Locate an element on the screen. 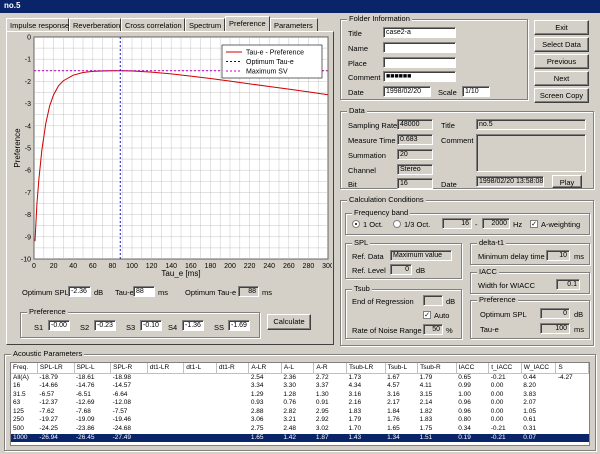  iacc-group-label: IACC is located at coordinates (488, 271).